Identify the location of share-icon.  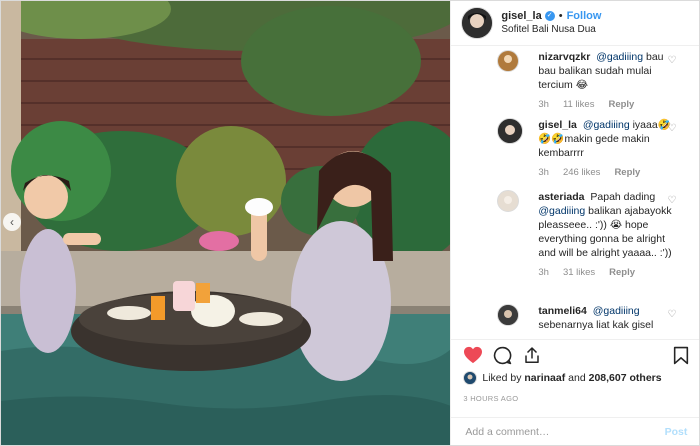
(532, 355).